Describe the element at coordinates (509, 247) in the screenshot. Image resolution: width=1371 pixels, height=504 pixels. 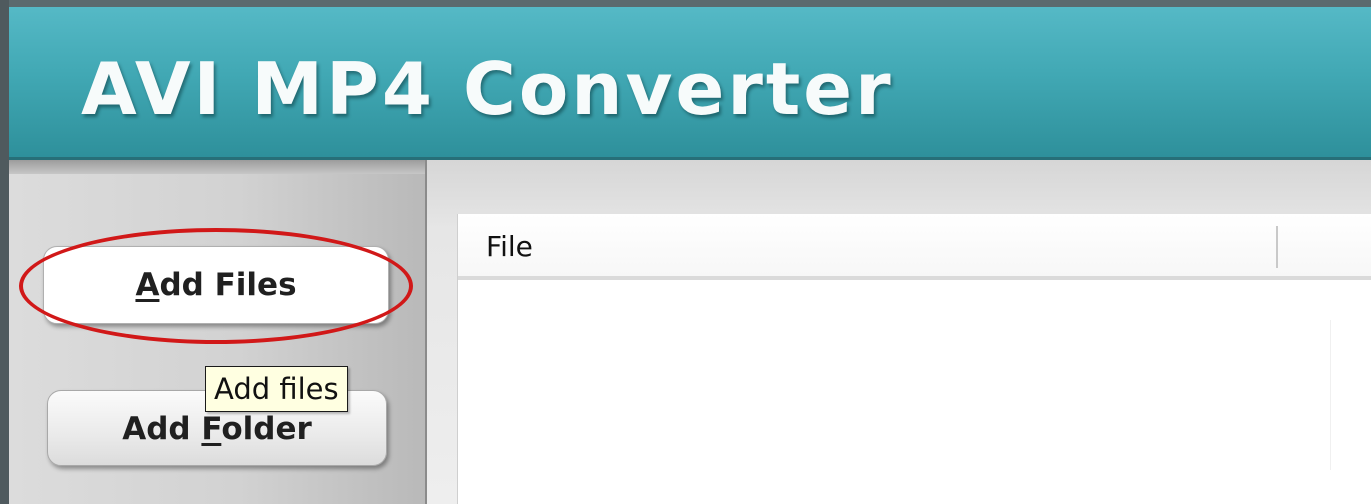
I see `column-header-file: File` at that location.